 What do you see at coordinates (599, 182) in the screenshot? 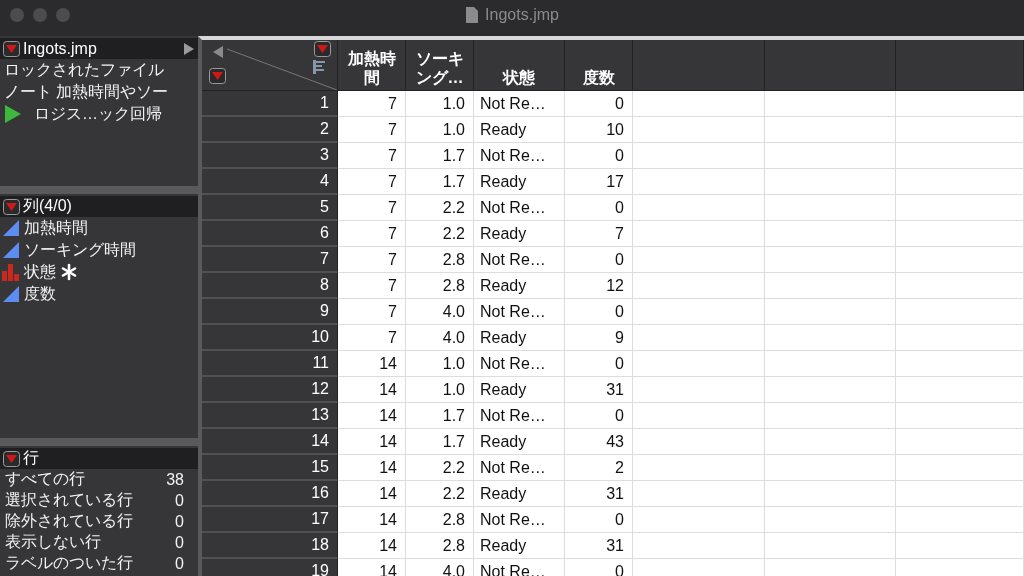
I see `table-cell: 17` at bounding box center [599, 182].